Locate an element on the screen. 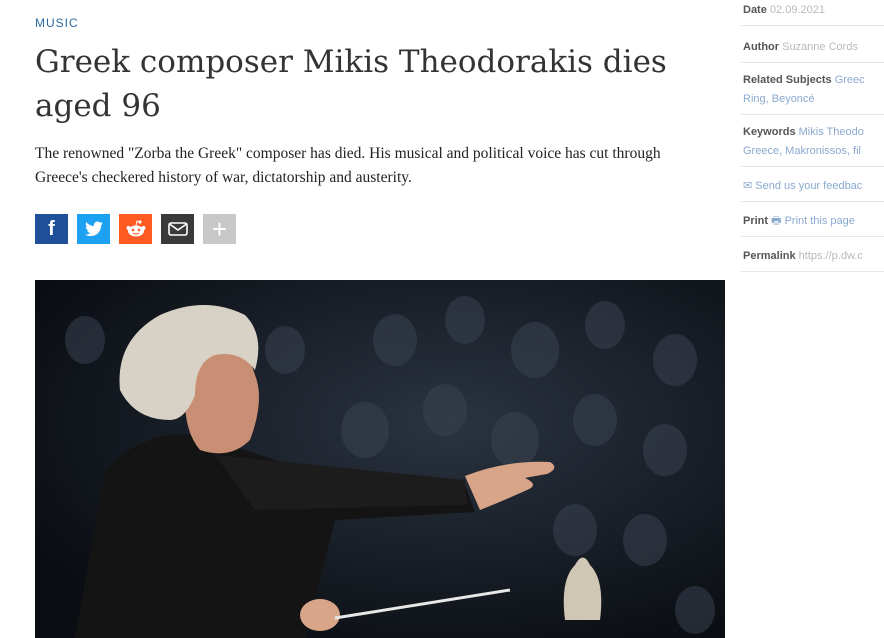  related-label: Related Subjects is located at coordinates (787, 80).